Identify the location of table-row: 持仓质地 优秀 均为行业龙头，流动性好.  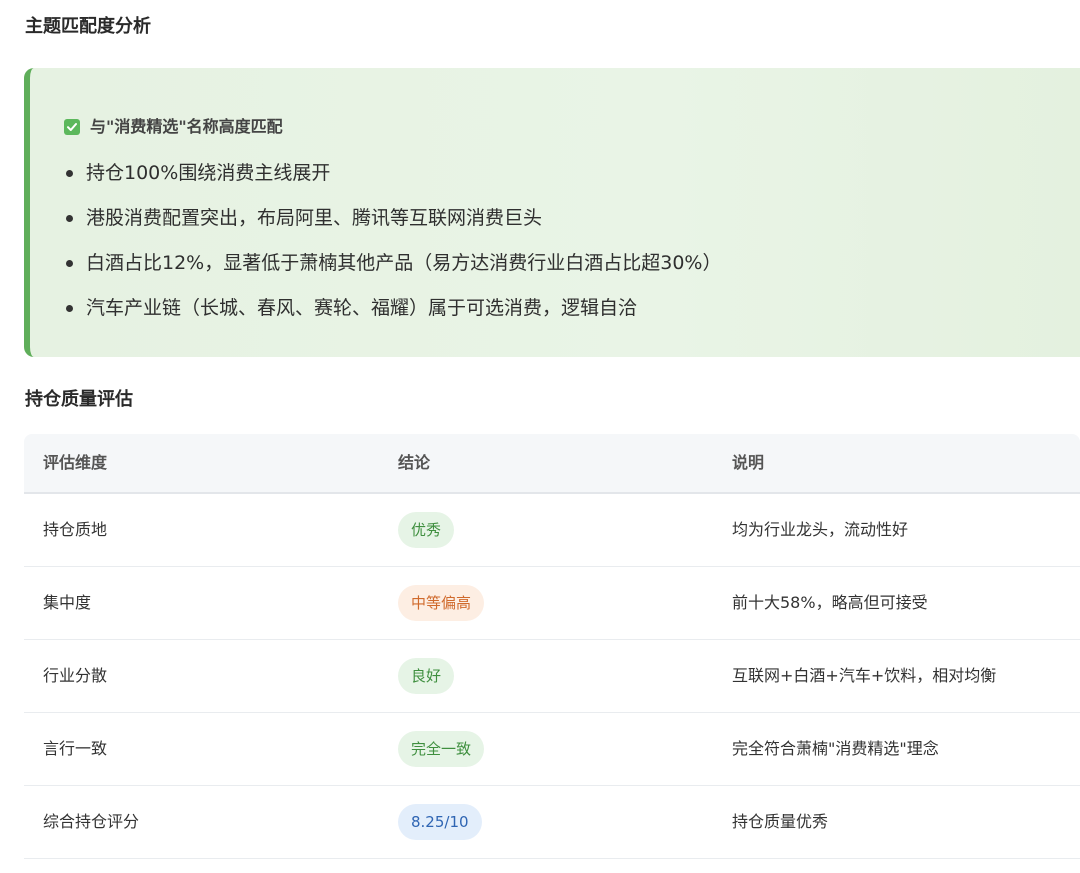
(552, 530).